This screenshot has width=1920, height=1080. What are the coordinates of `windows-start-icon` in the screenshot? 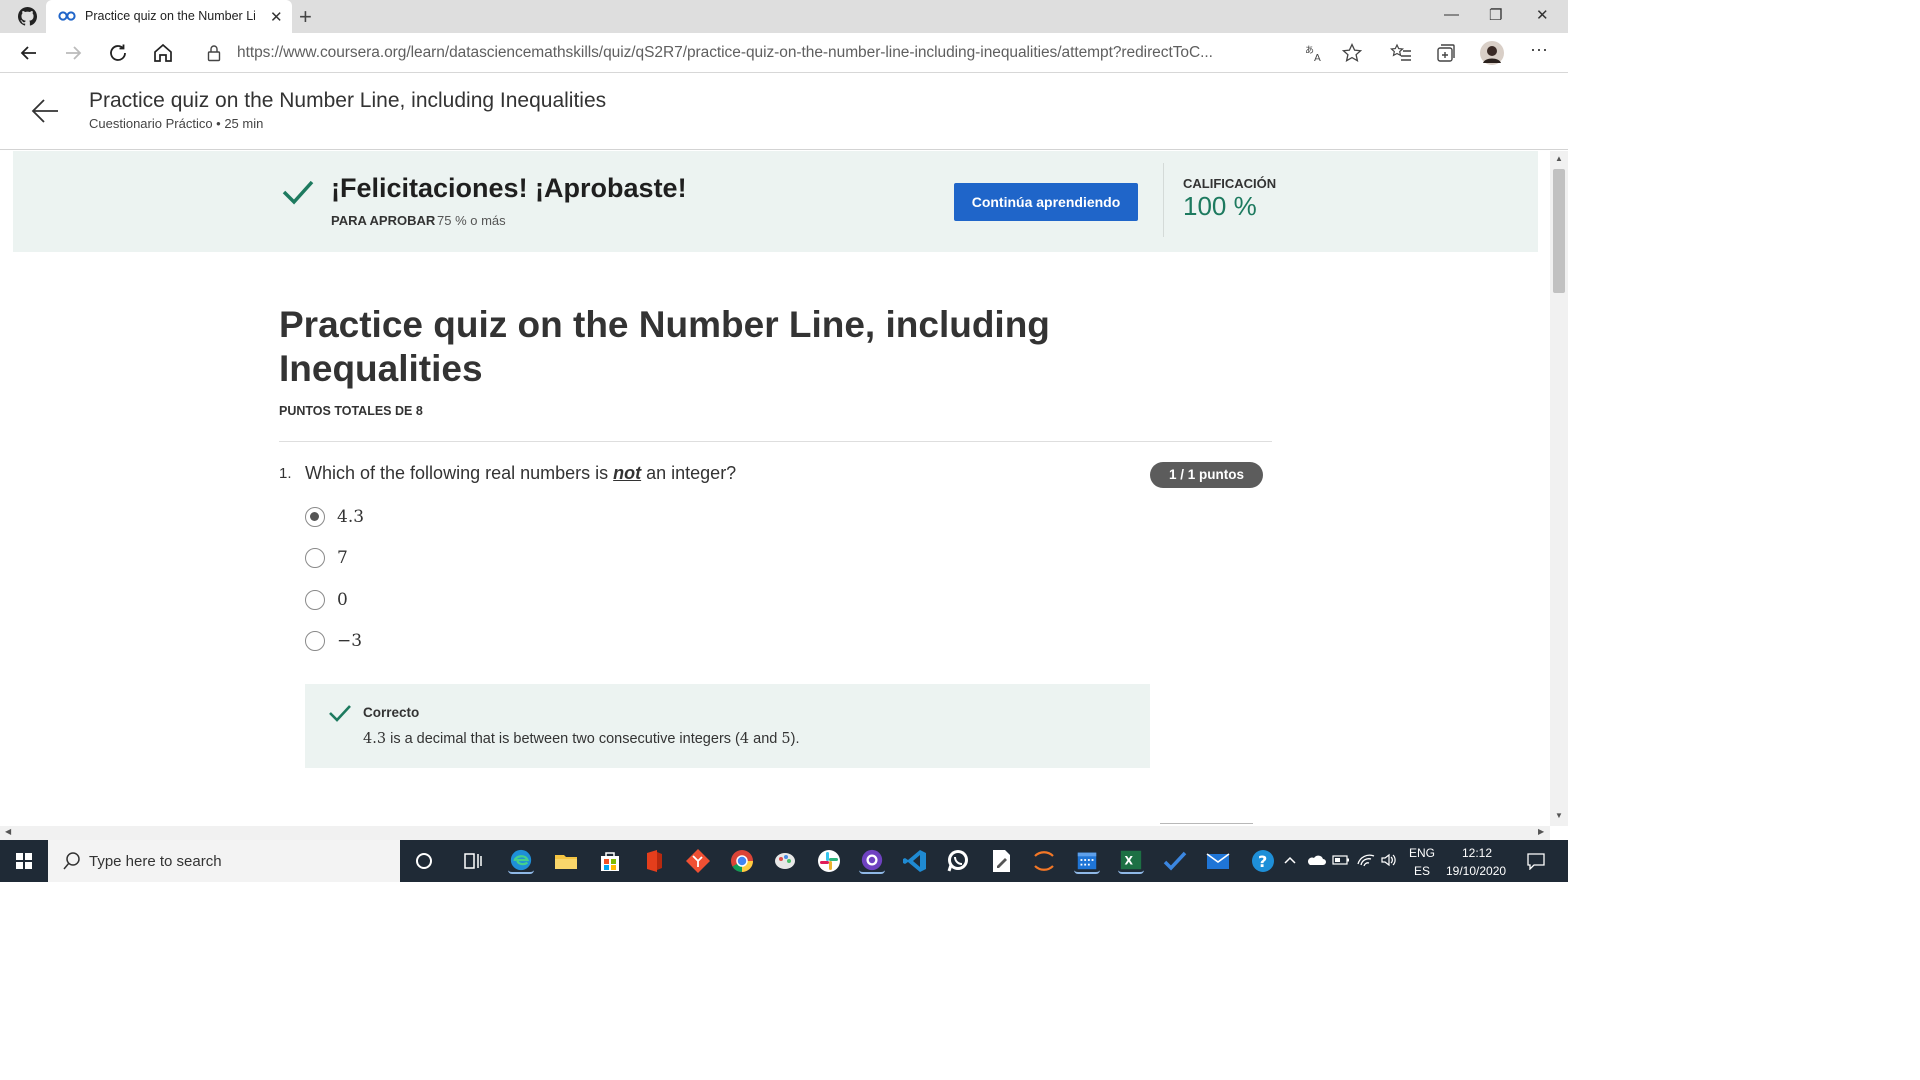 It's located at (24, 861).